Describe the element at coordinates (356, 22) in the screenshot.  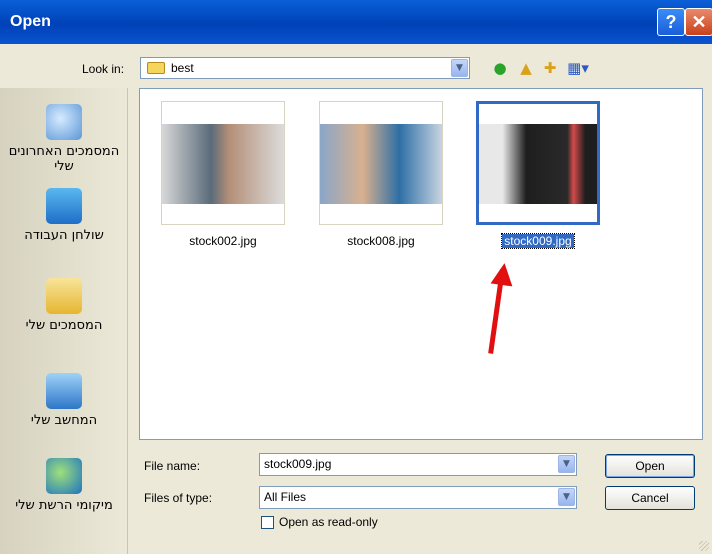
I see `title-bar: Open ? ✕` at that location.